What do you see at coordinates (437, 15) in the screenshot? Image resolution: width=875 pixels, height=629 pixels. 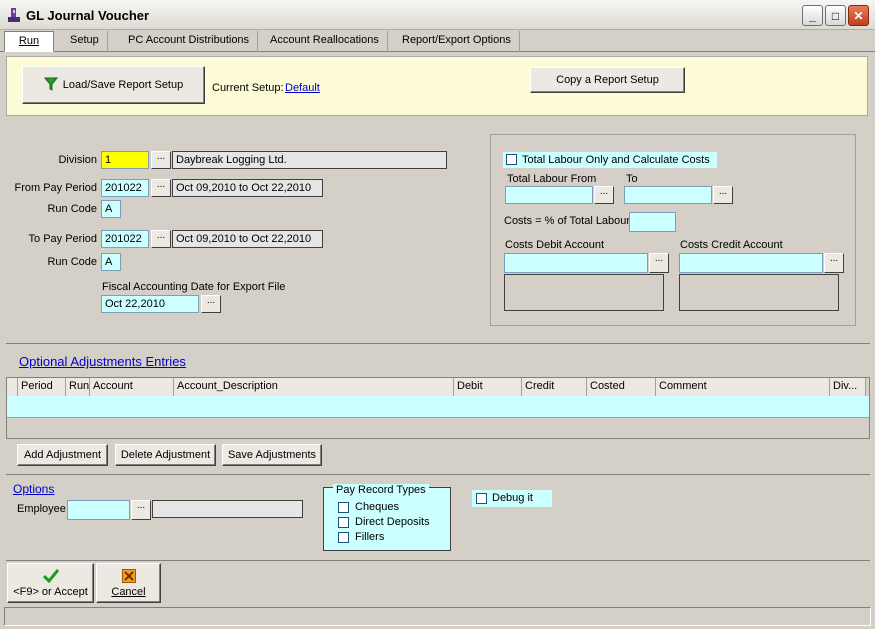 I see `title-bar: GL Journal Voucher _ □ ✕` at bounding box center [437, 15].